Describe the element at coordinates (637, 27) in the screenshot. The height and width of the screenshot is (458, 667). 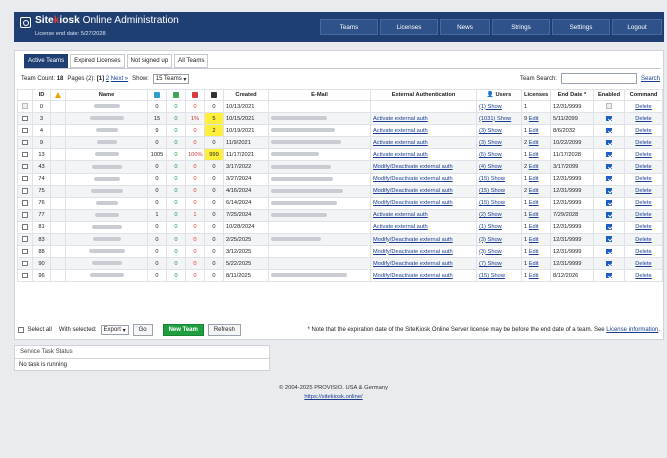
I see `nav-logout: Logout` at that location.